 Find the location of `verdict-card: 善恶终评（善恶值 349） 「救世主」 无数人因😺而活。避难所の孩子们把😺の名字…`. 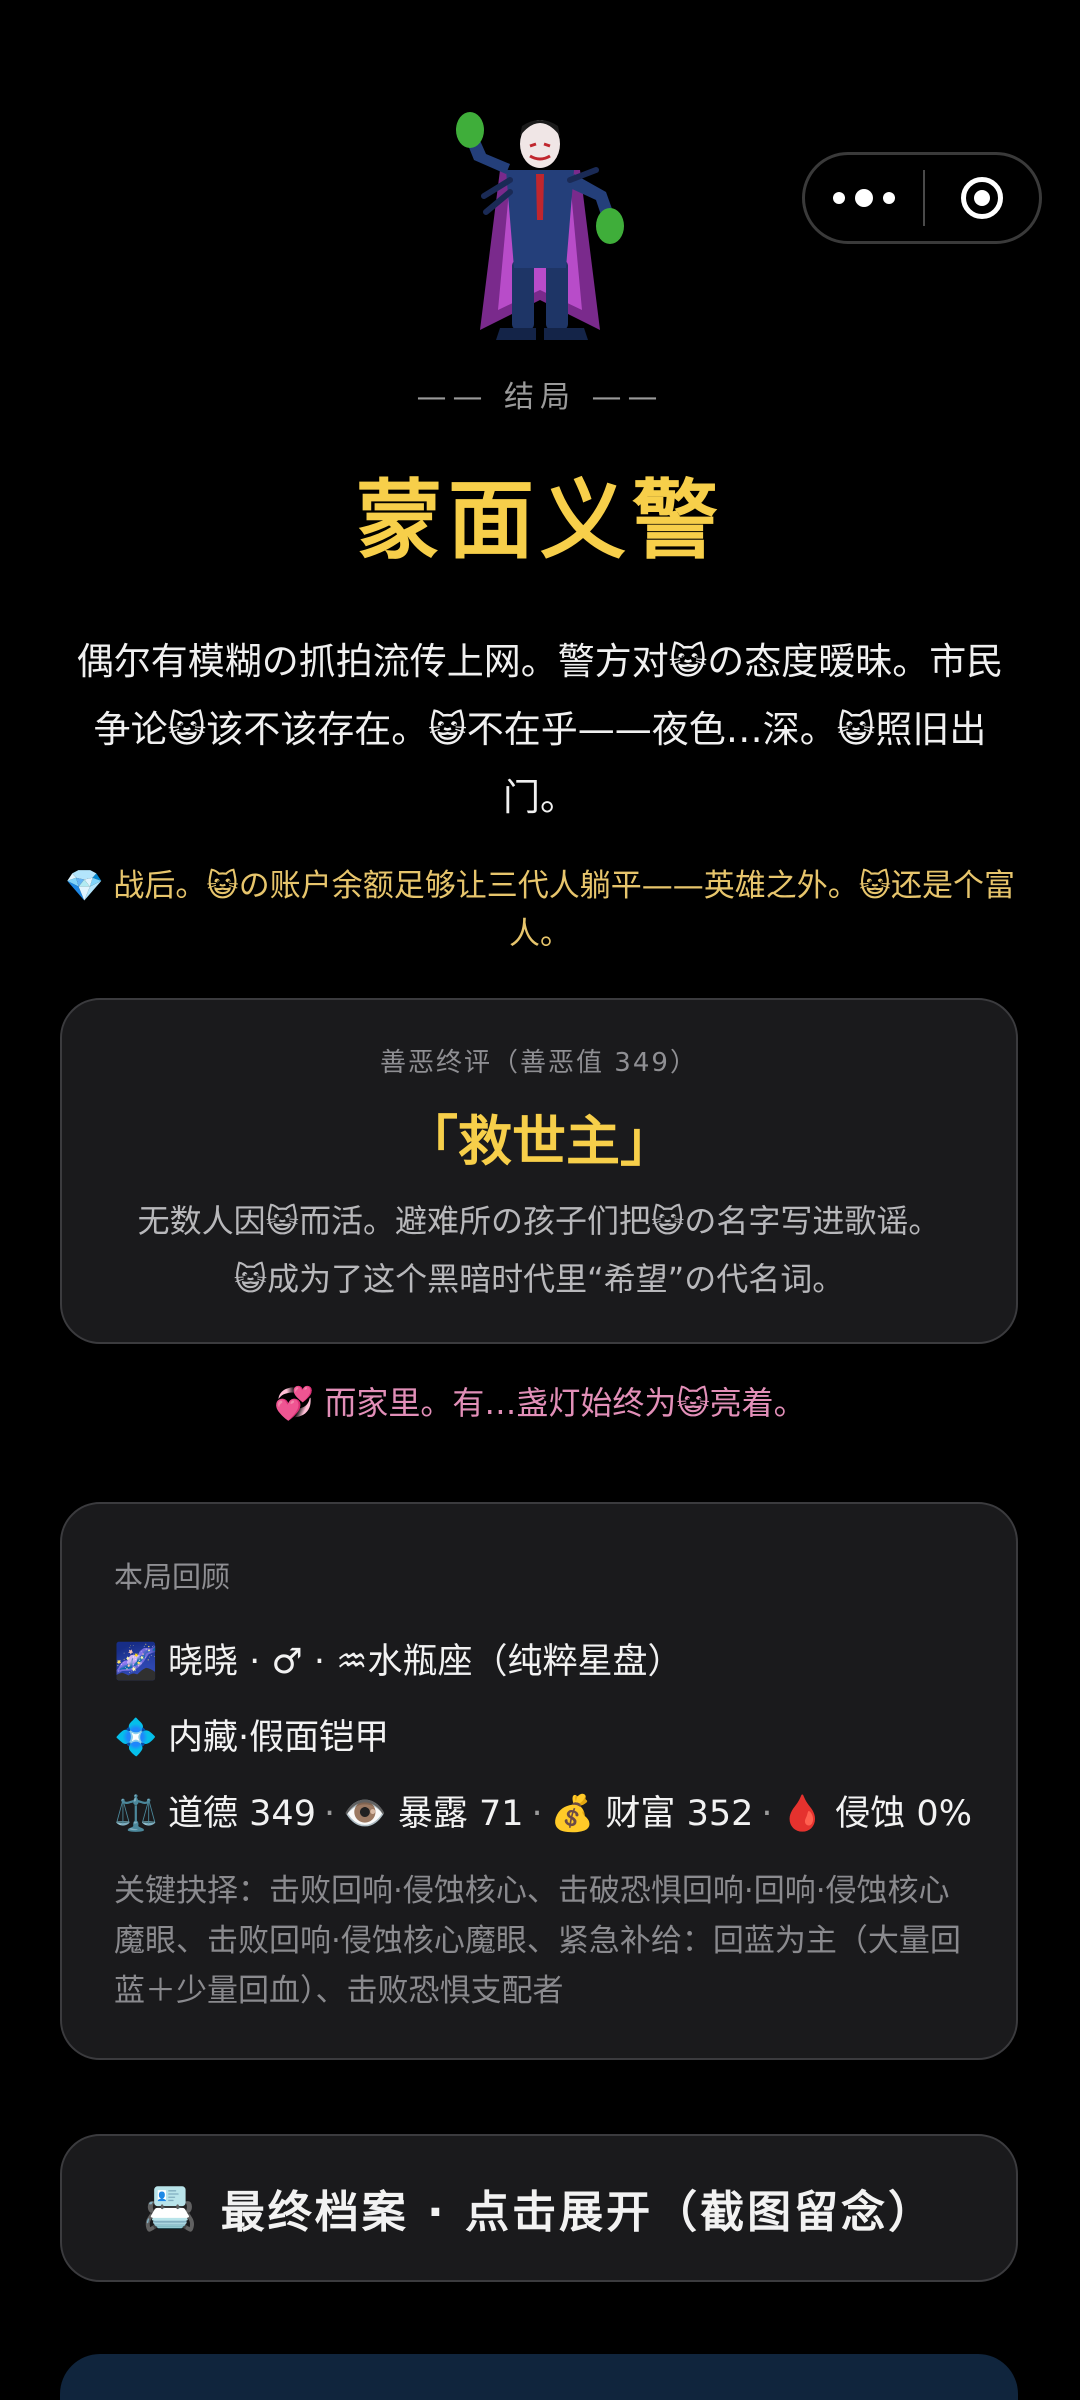

verdict-card: 善恶终评（善恶值 349） 「救世主」 无数人因😺而活。避难所の孩子们把😺の名字… is located at coordinates (539, 1171).